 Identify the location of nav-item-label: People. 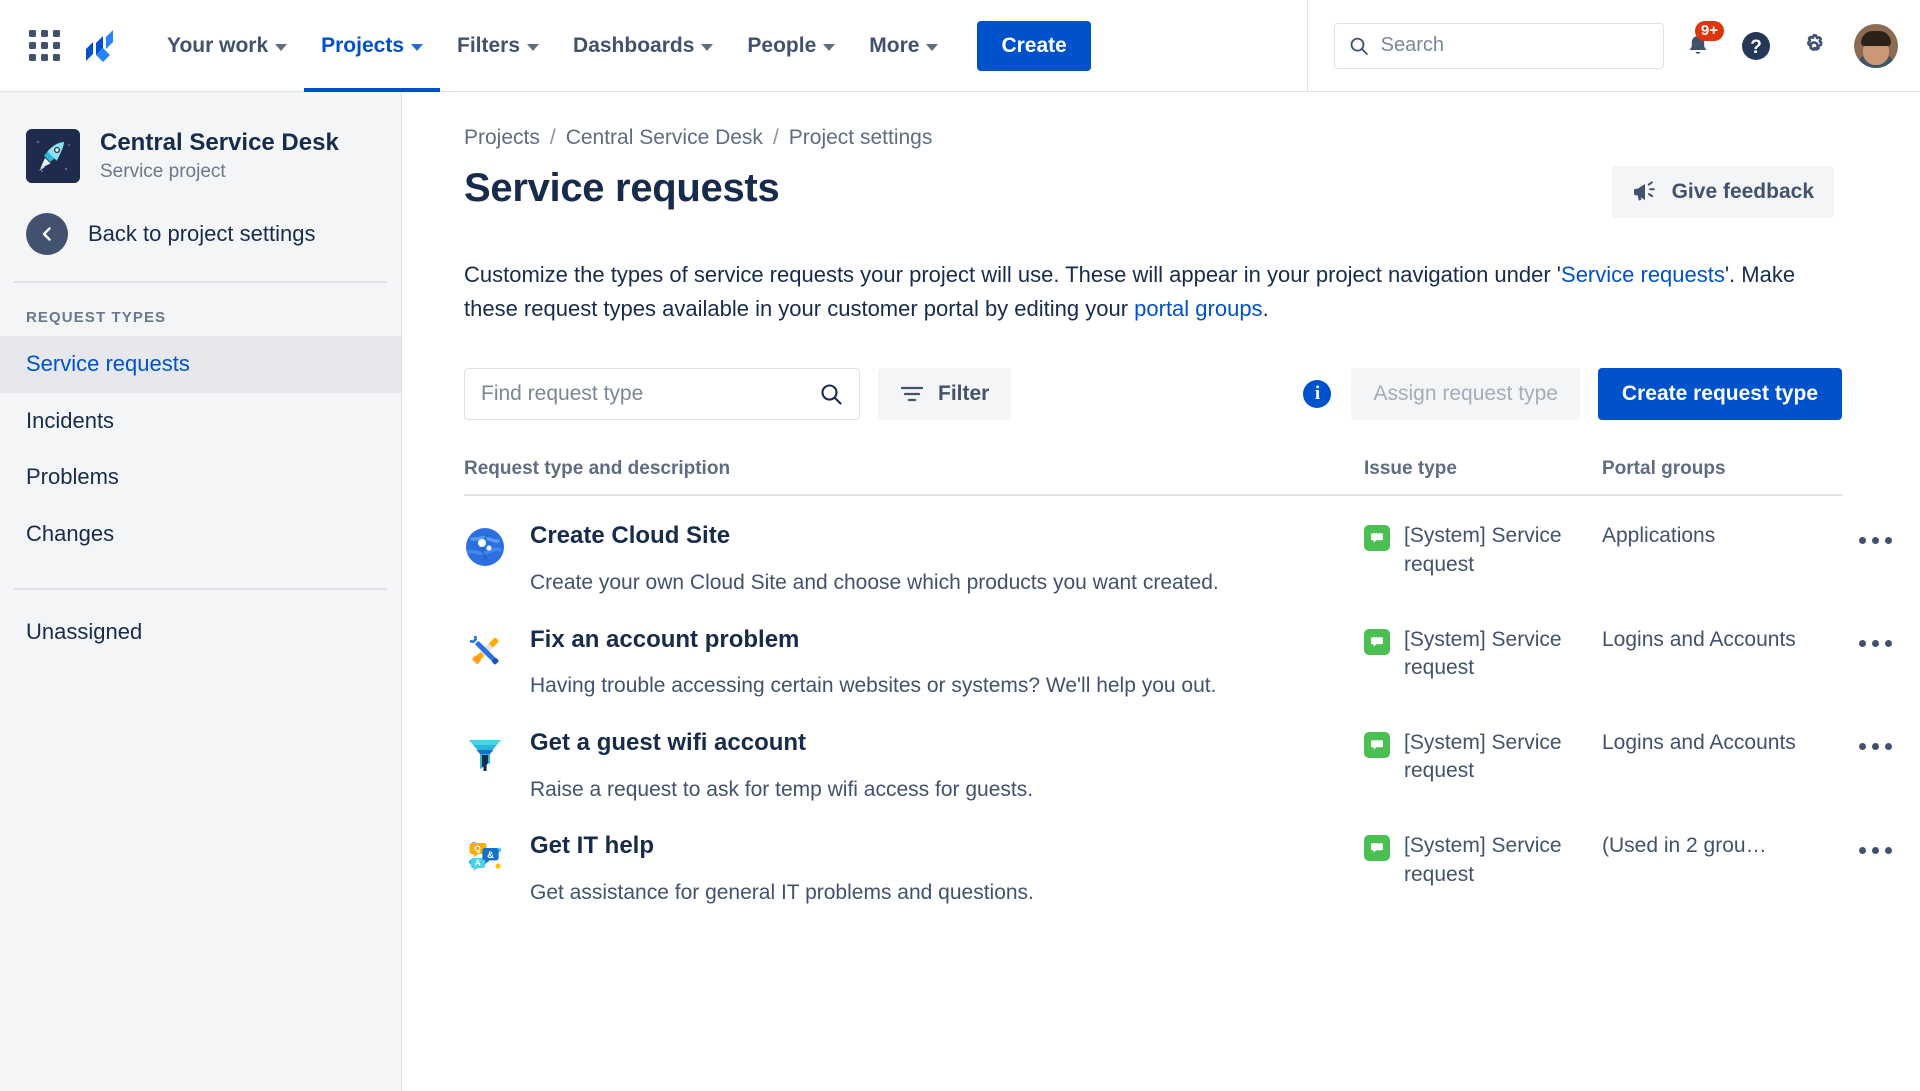
(782, 45).